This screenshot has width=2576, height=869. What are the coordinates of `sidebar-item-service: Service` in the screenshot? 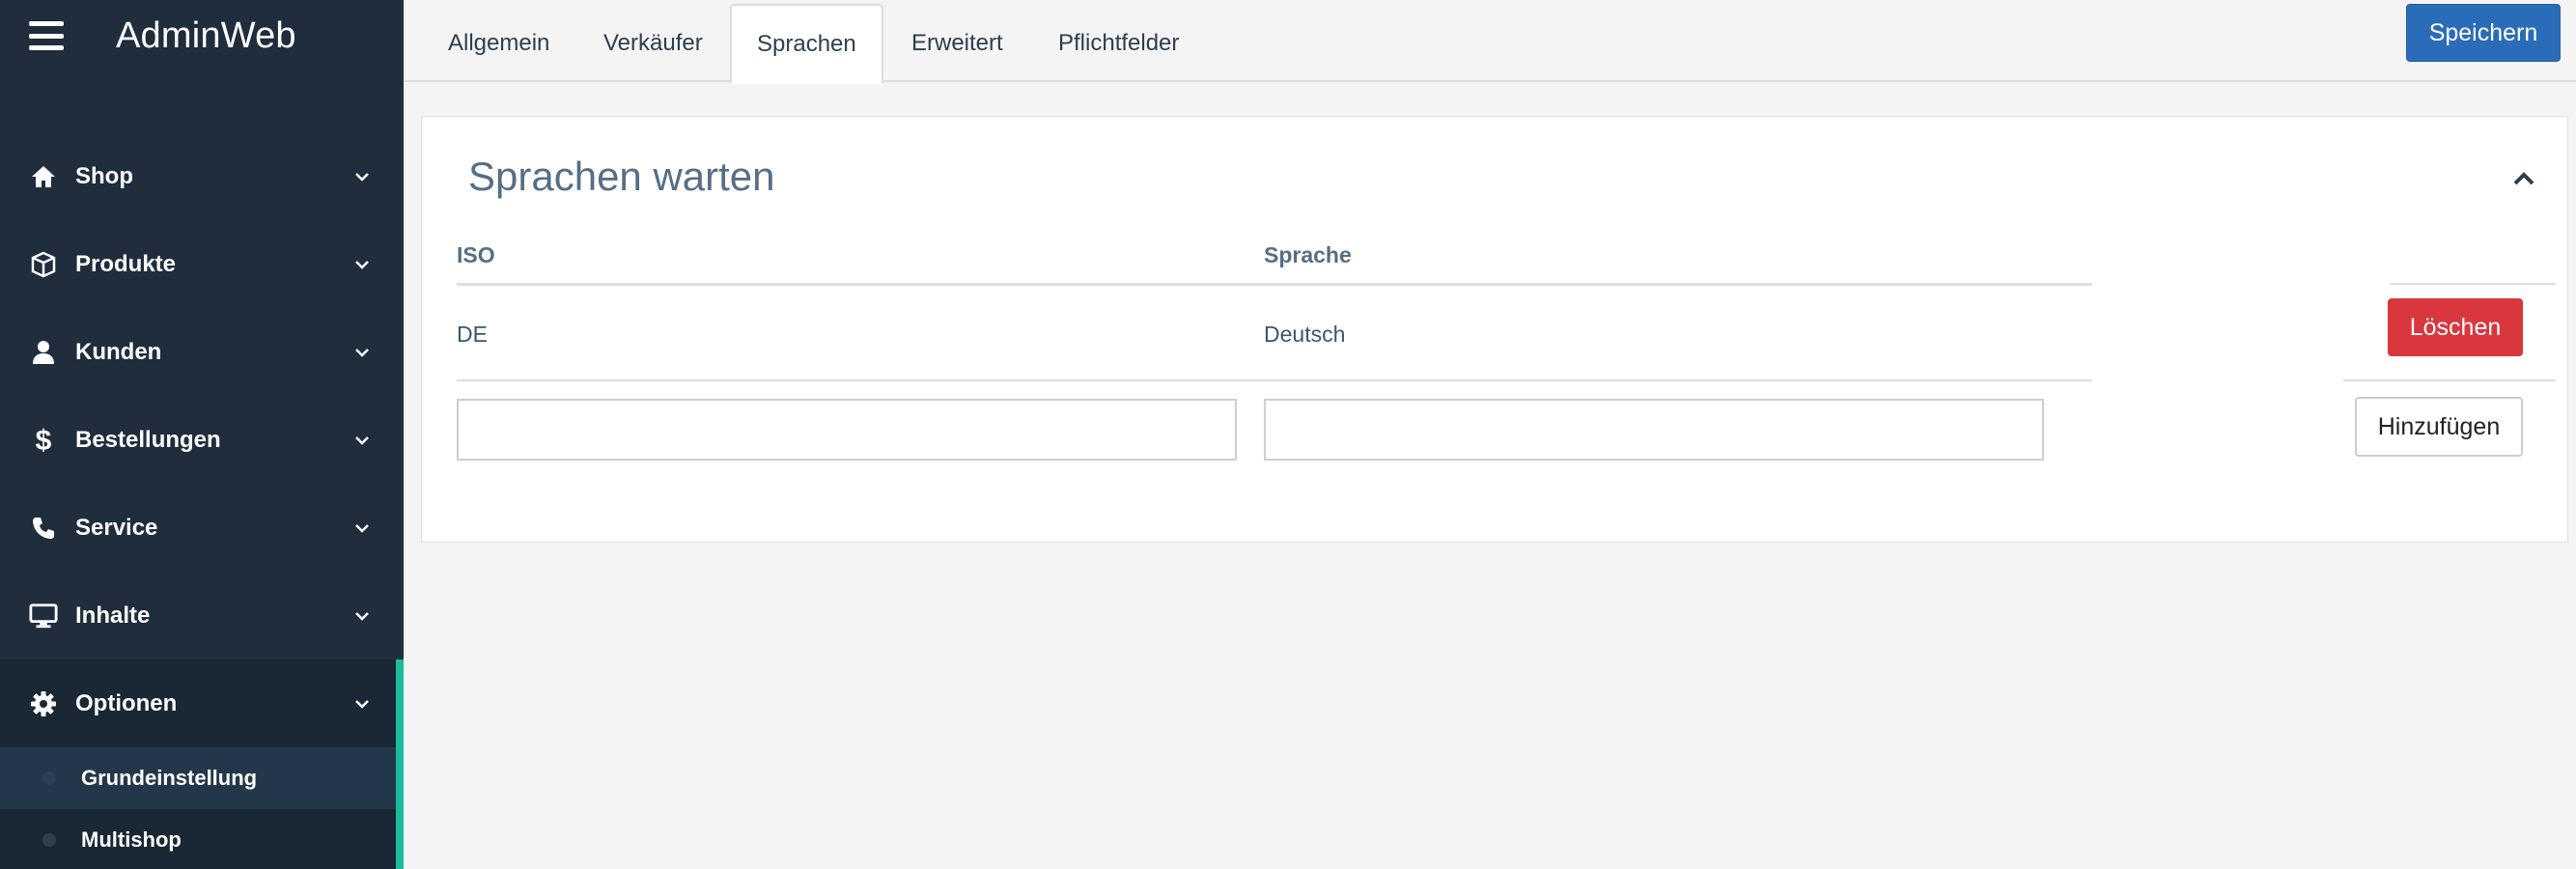 It's located at (202, 528).